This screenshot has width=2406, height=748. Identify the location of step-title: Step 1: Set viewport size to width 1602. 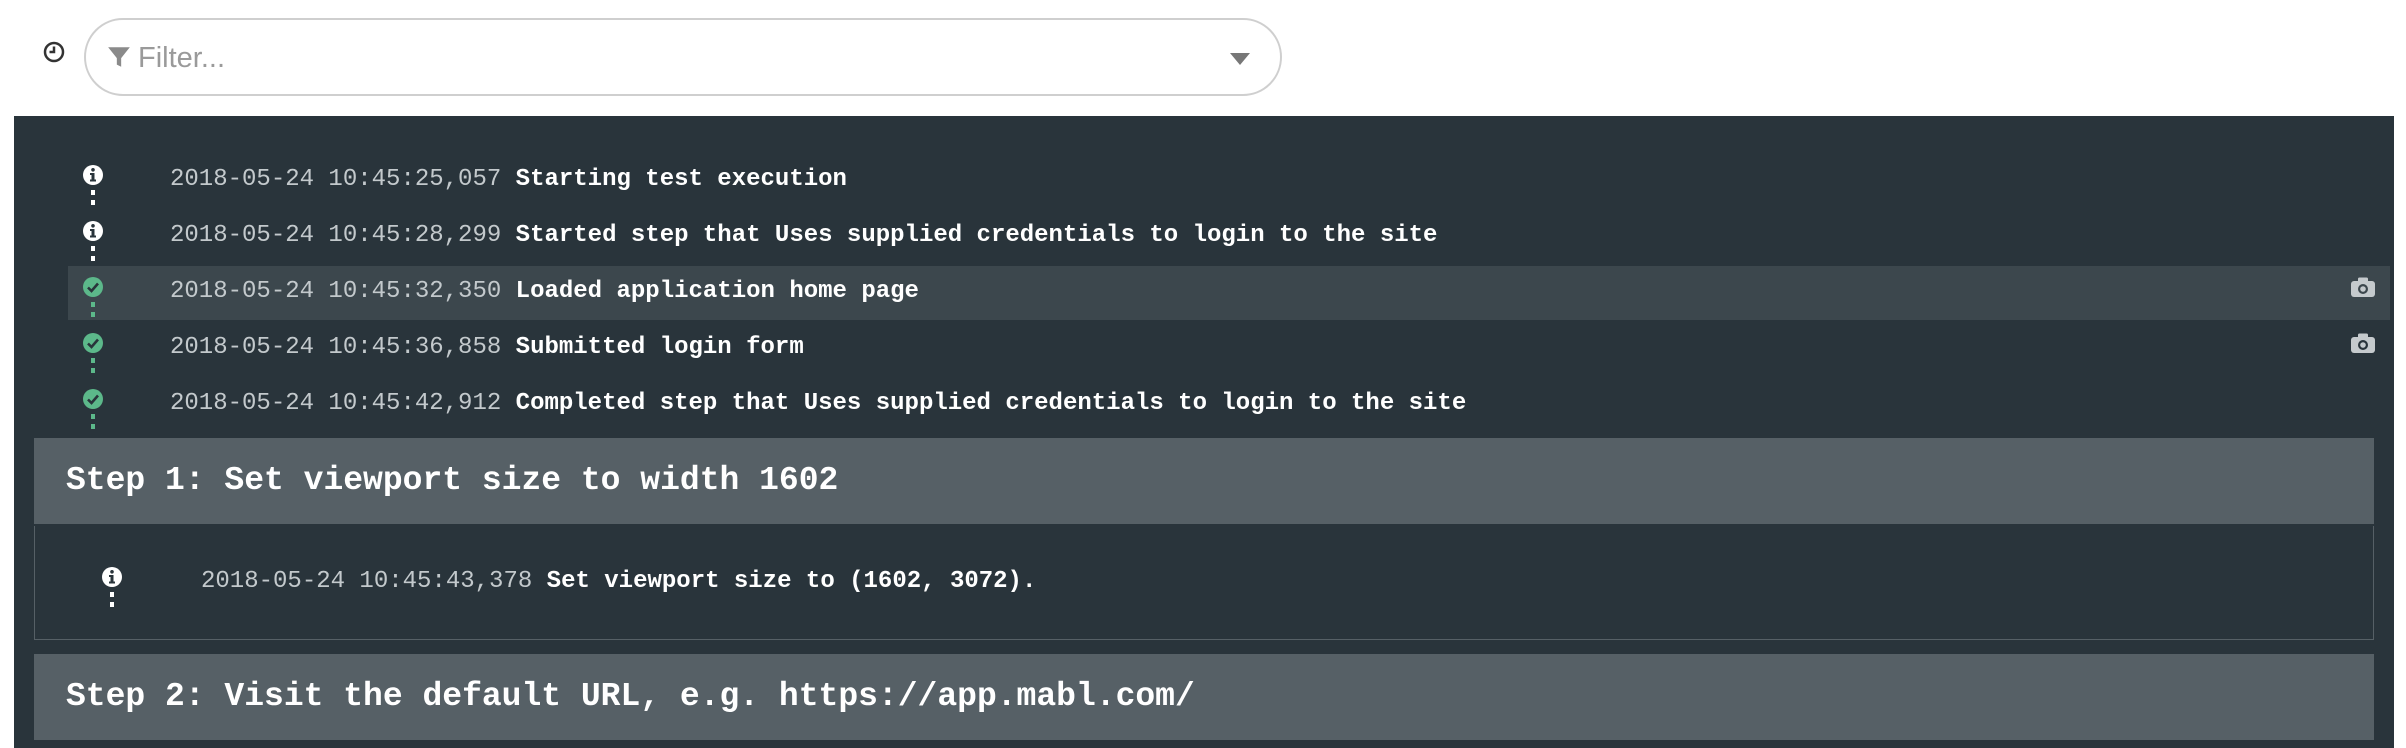
(452, 480).